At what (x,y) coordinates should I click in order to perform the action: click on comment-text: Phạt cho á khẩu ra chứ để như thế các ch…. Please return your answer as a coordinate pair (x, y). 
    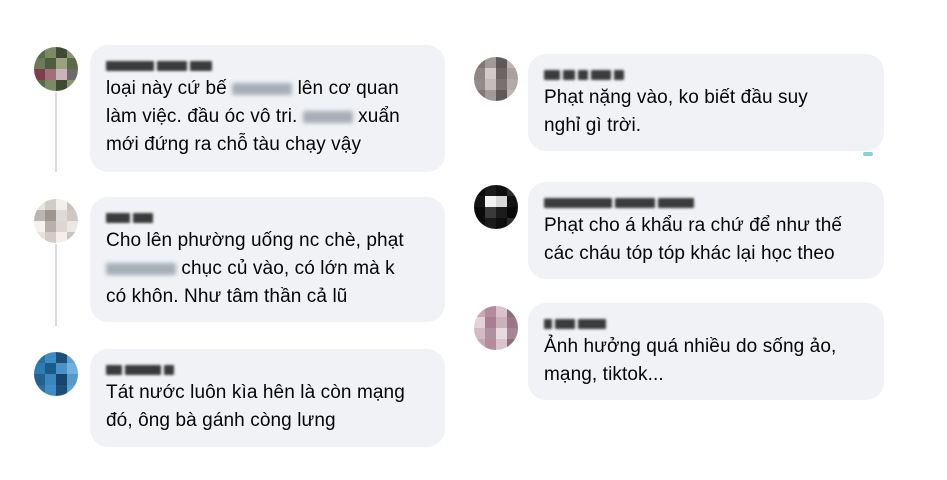
    Looking at the image, I should click on (693, 239).